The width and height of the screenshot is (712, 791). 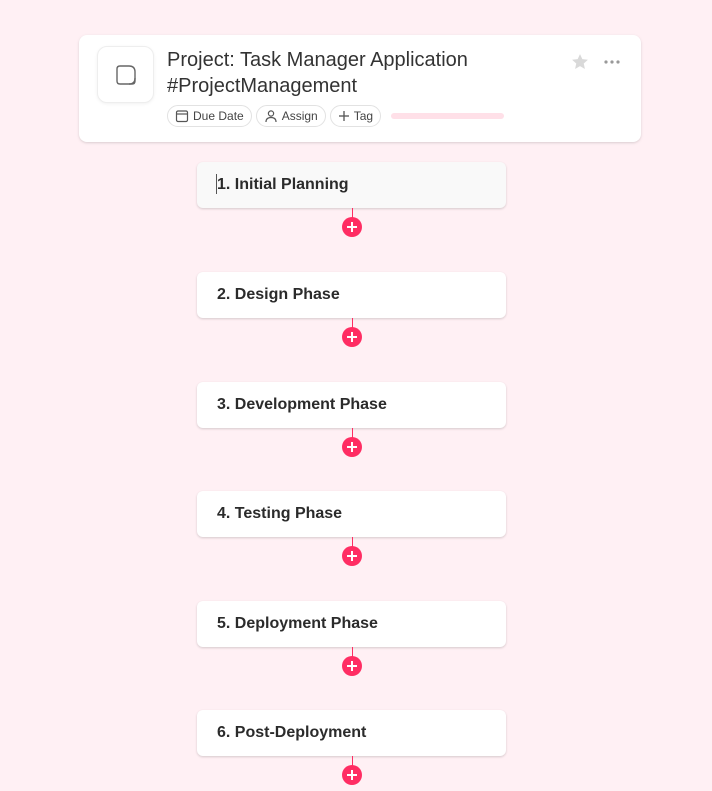 I want to click on assign-button: Assign, so click(x=290, y=116).